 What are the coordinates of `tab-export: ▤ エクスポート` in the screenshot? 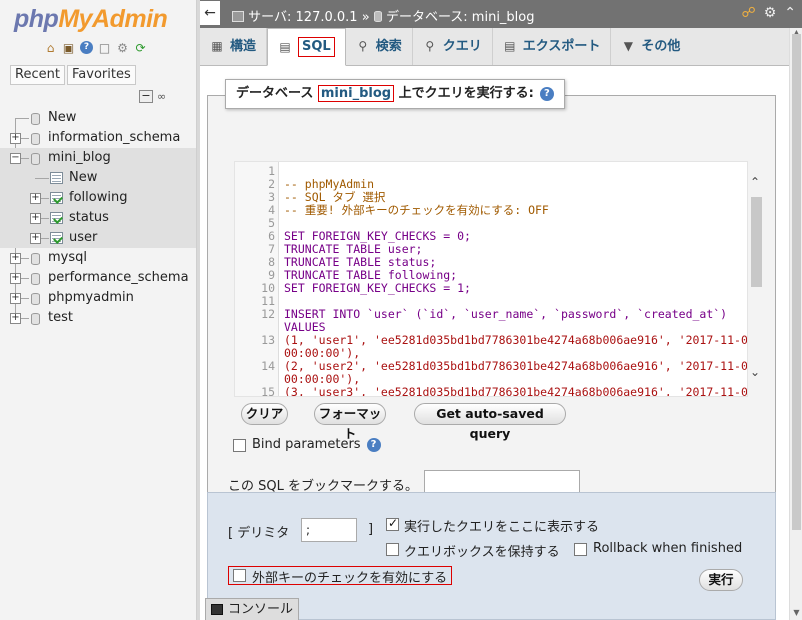 It's located at (552, 46).